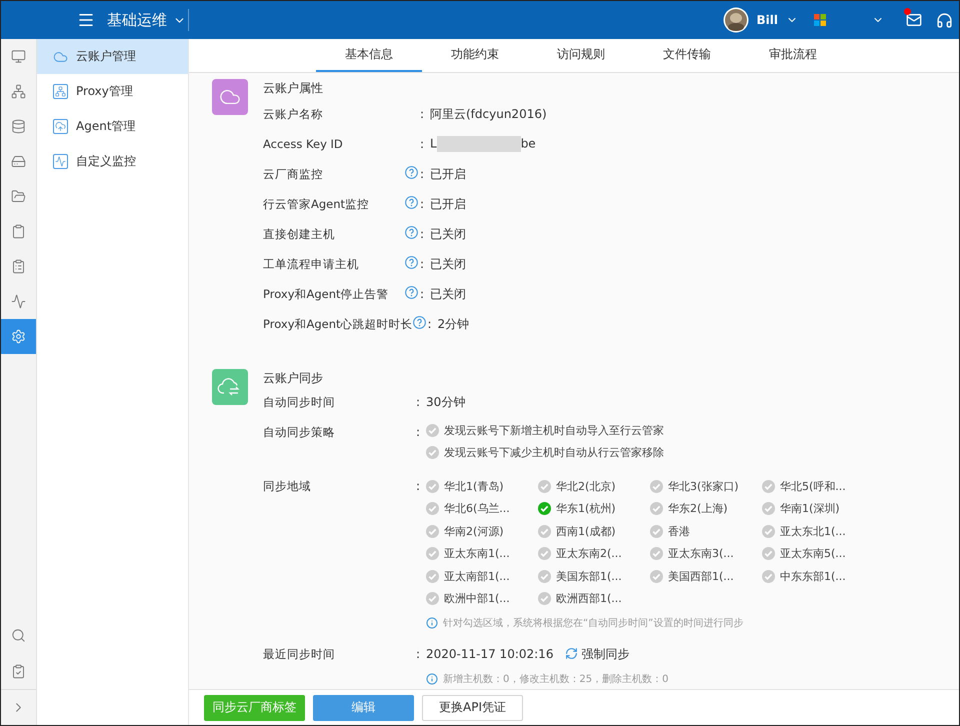 The image size is (960, 726). I want to click on field-label: 最近同步时间, so click(299, 654).